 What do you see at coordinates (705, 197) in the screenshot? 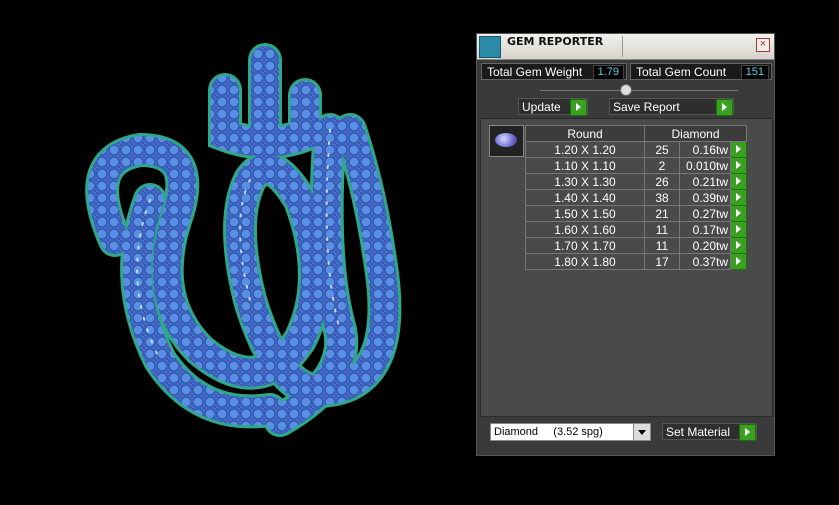
I see `gem-weight: 0.39tw` at bounding box center [705, 197].